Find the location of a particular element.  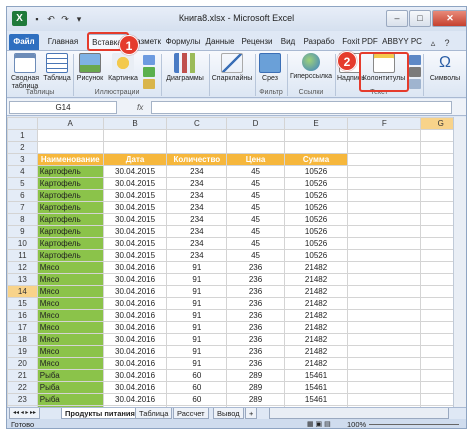

row-header: 6 is located at coordinates (22, 195).